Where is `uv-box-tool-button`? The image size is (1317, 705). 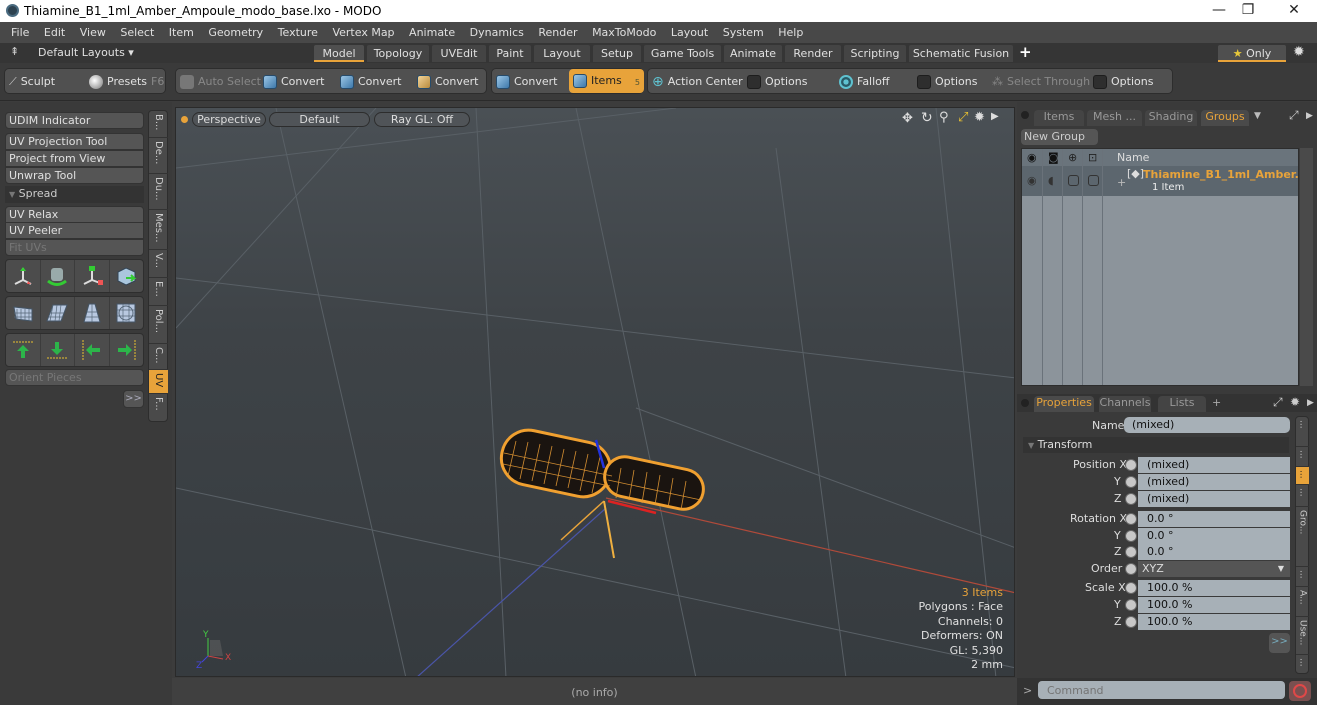
uv-box-tool-button is located at coordinates (127, 276).